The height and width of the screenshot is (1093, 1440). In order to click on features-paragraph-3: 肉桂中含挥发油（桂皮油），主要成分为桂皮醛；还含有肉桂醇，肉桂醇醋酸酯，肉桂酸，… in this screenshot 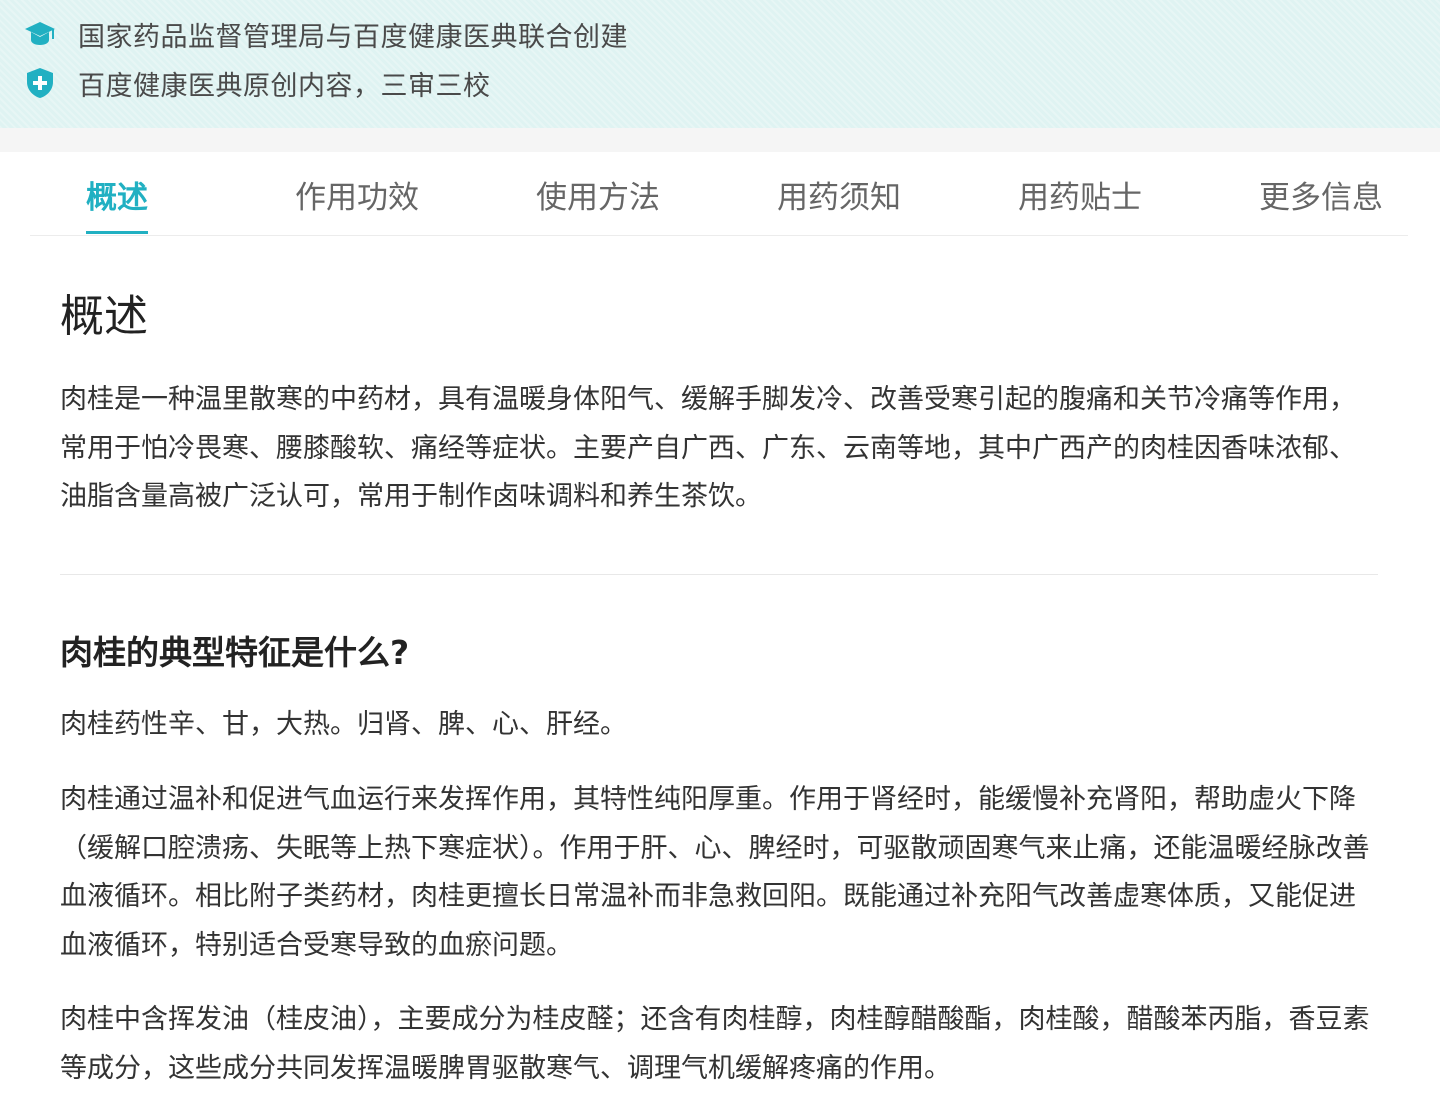, I will do `click(715, 1044)`.